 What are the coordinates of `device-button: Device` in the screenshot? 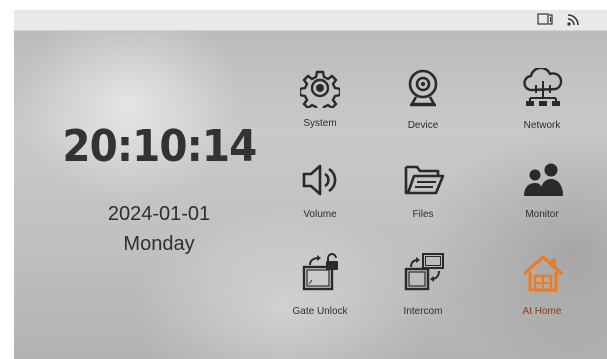 It's located at (423, 108).